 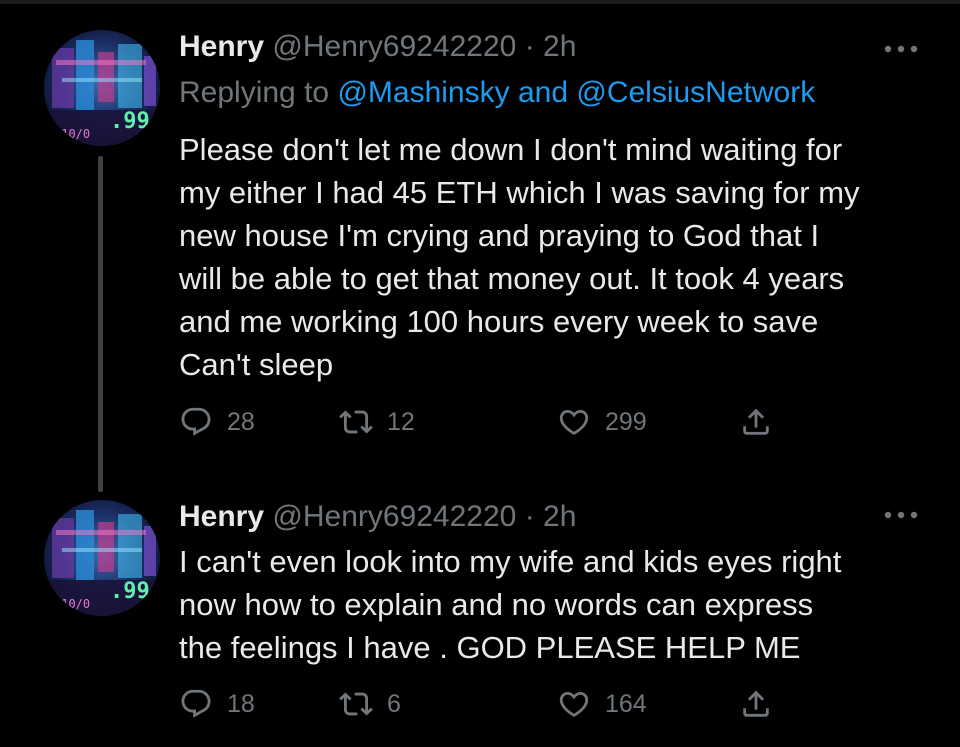 What do you see at coordinates (543, 92) in the screenshot?
I see `mention-conjunction: and` at bounding box center [543, 92].